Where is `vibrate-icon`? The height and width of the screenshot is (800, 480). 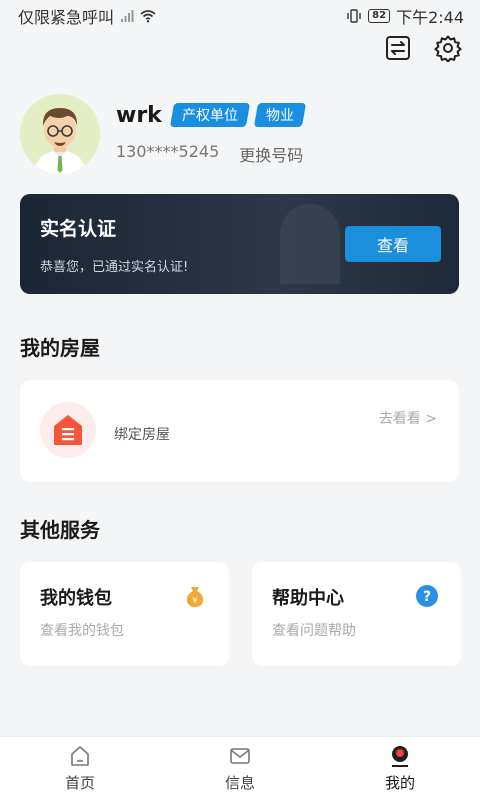
vibrate-icon is located at coordinates (354, 16).